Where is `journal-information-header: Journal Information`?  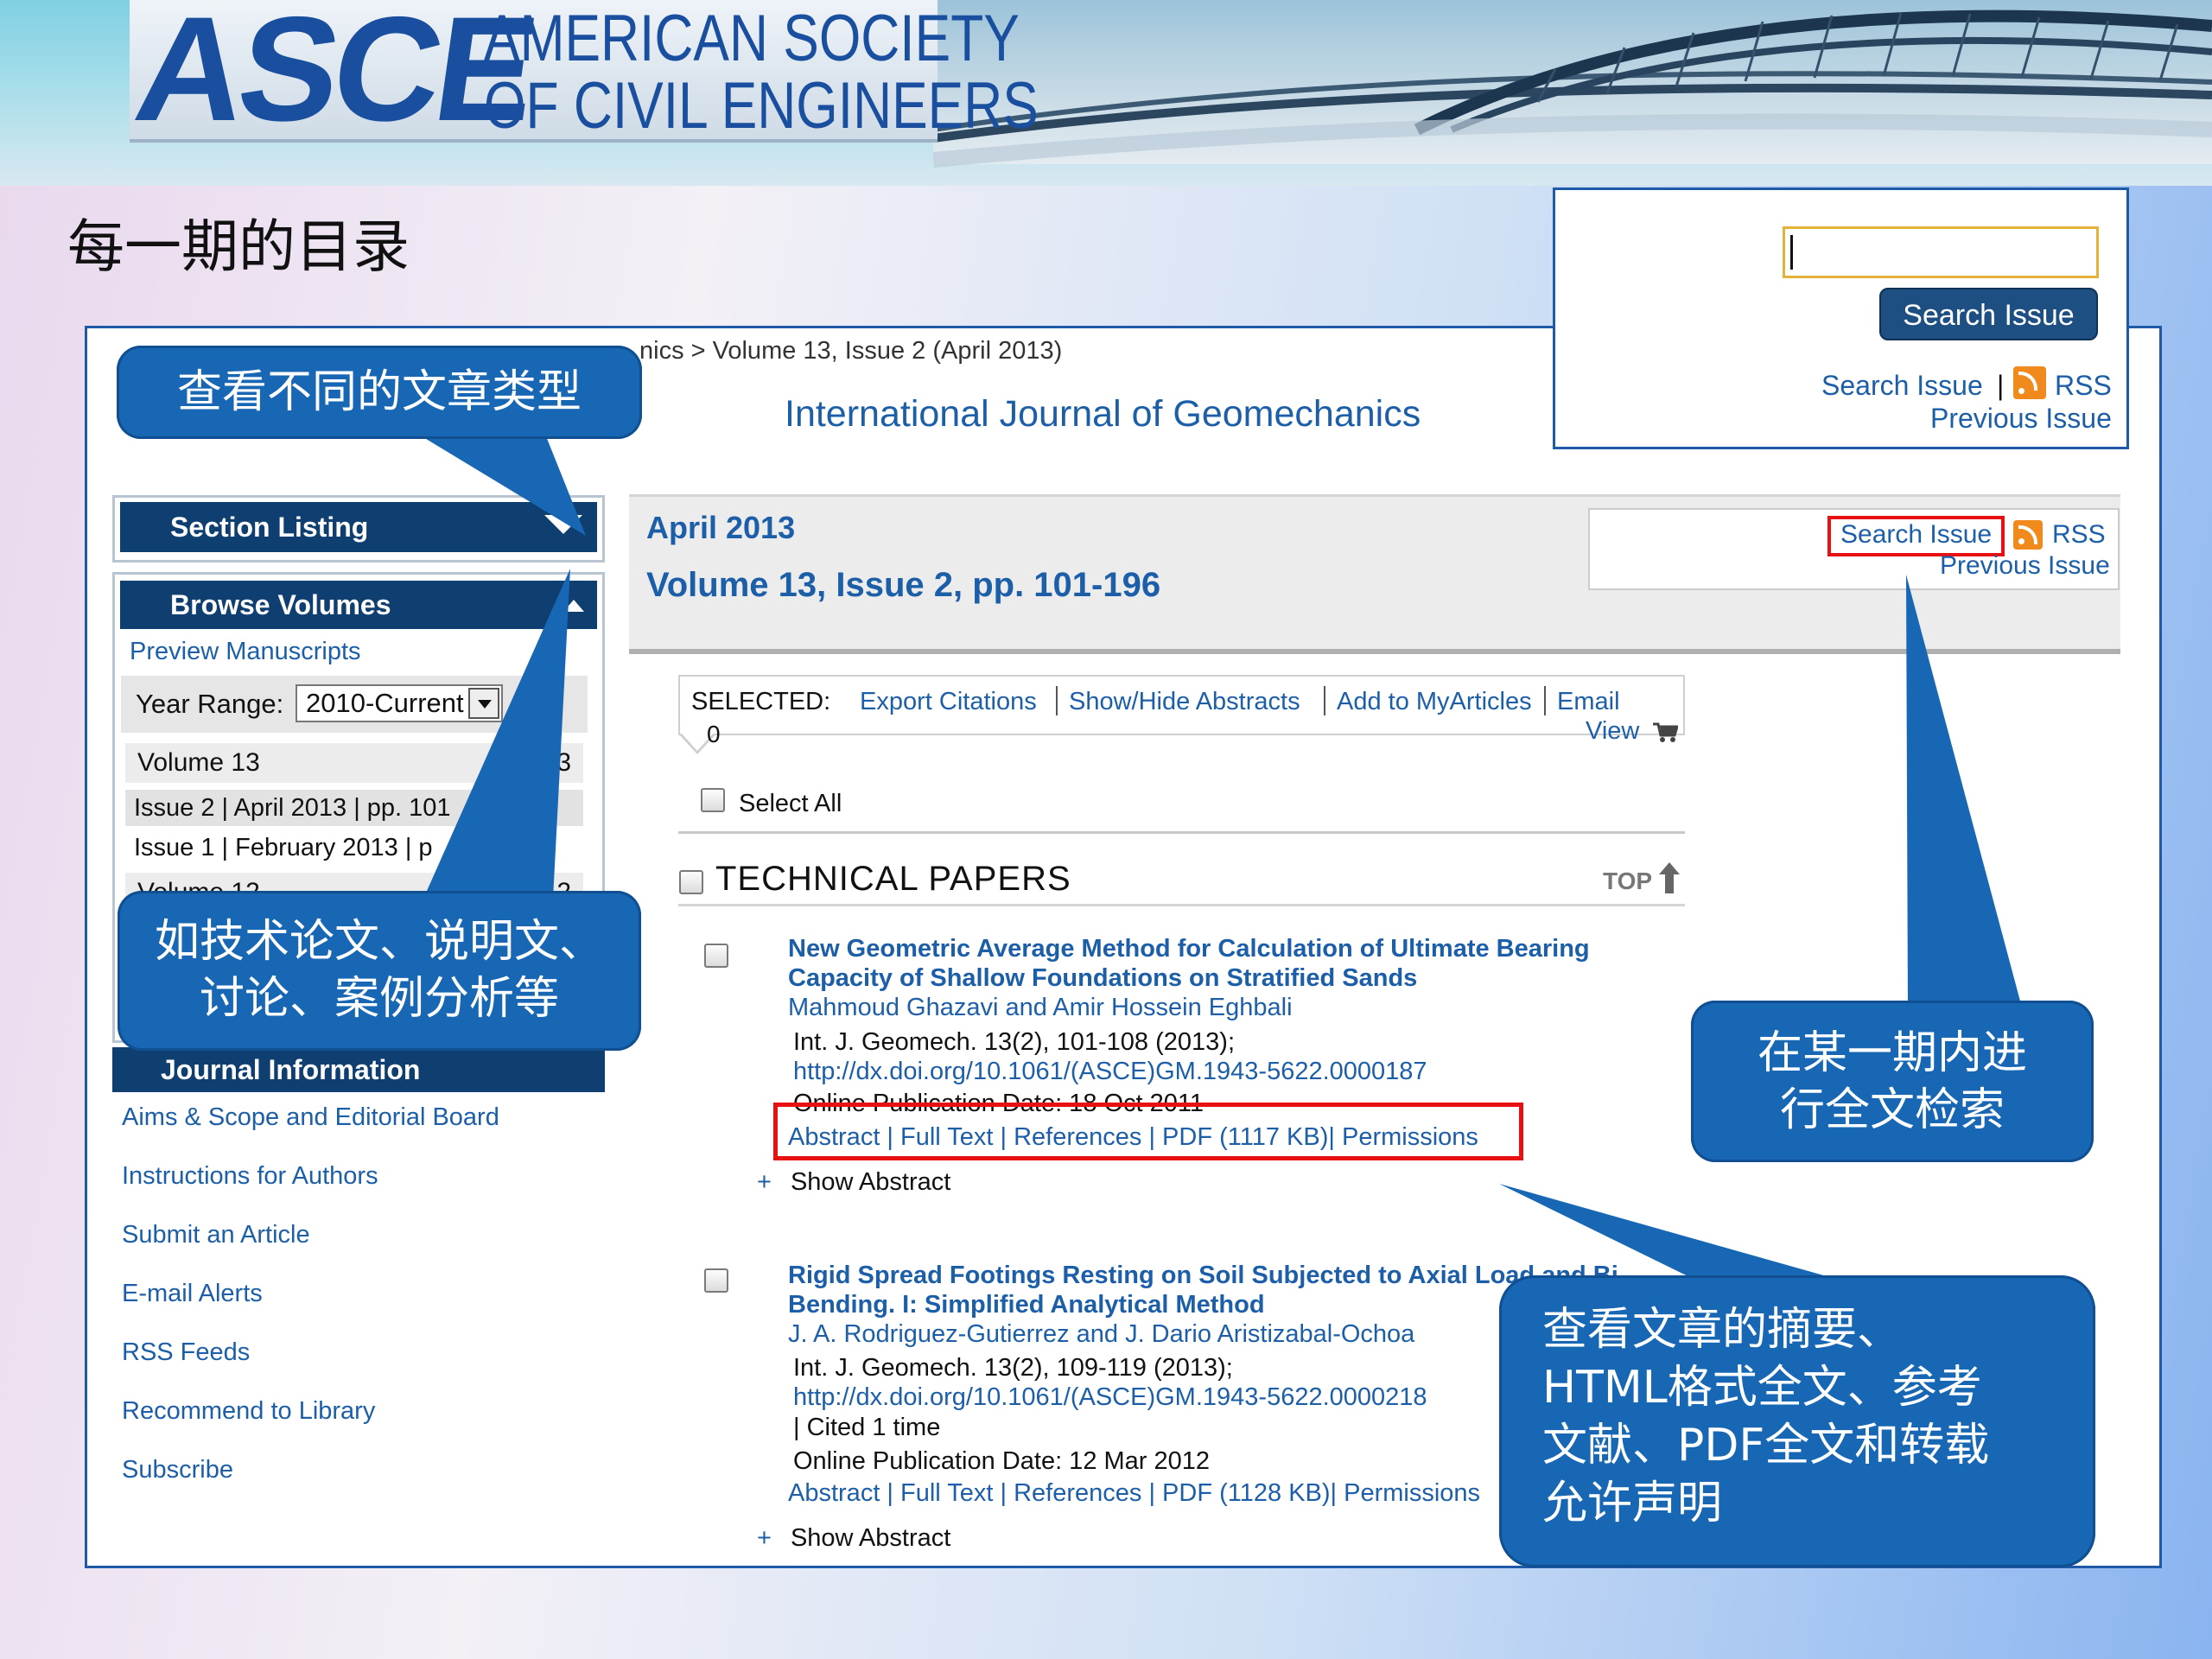
journal-information-header: Journal Information is located at coordinates (358, 1069).